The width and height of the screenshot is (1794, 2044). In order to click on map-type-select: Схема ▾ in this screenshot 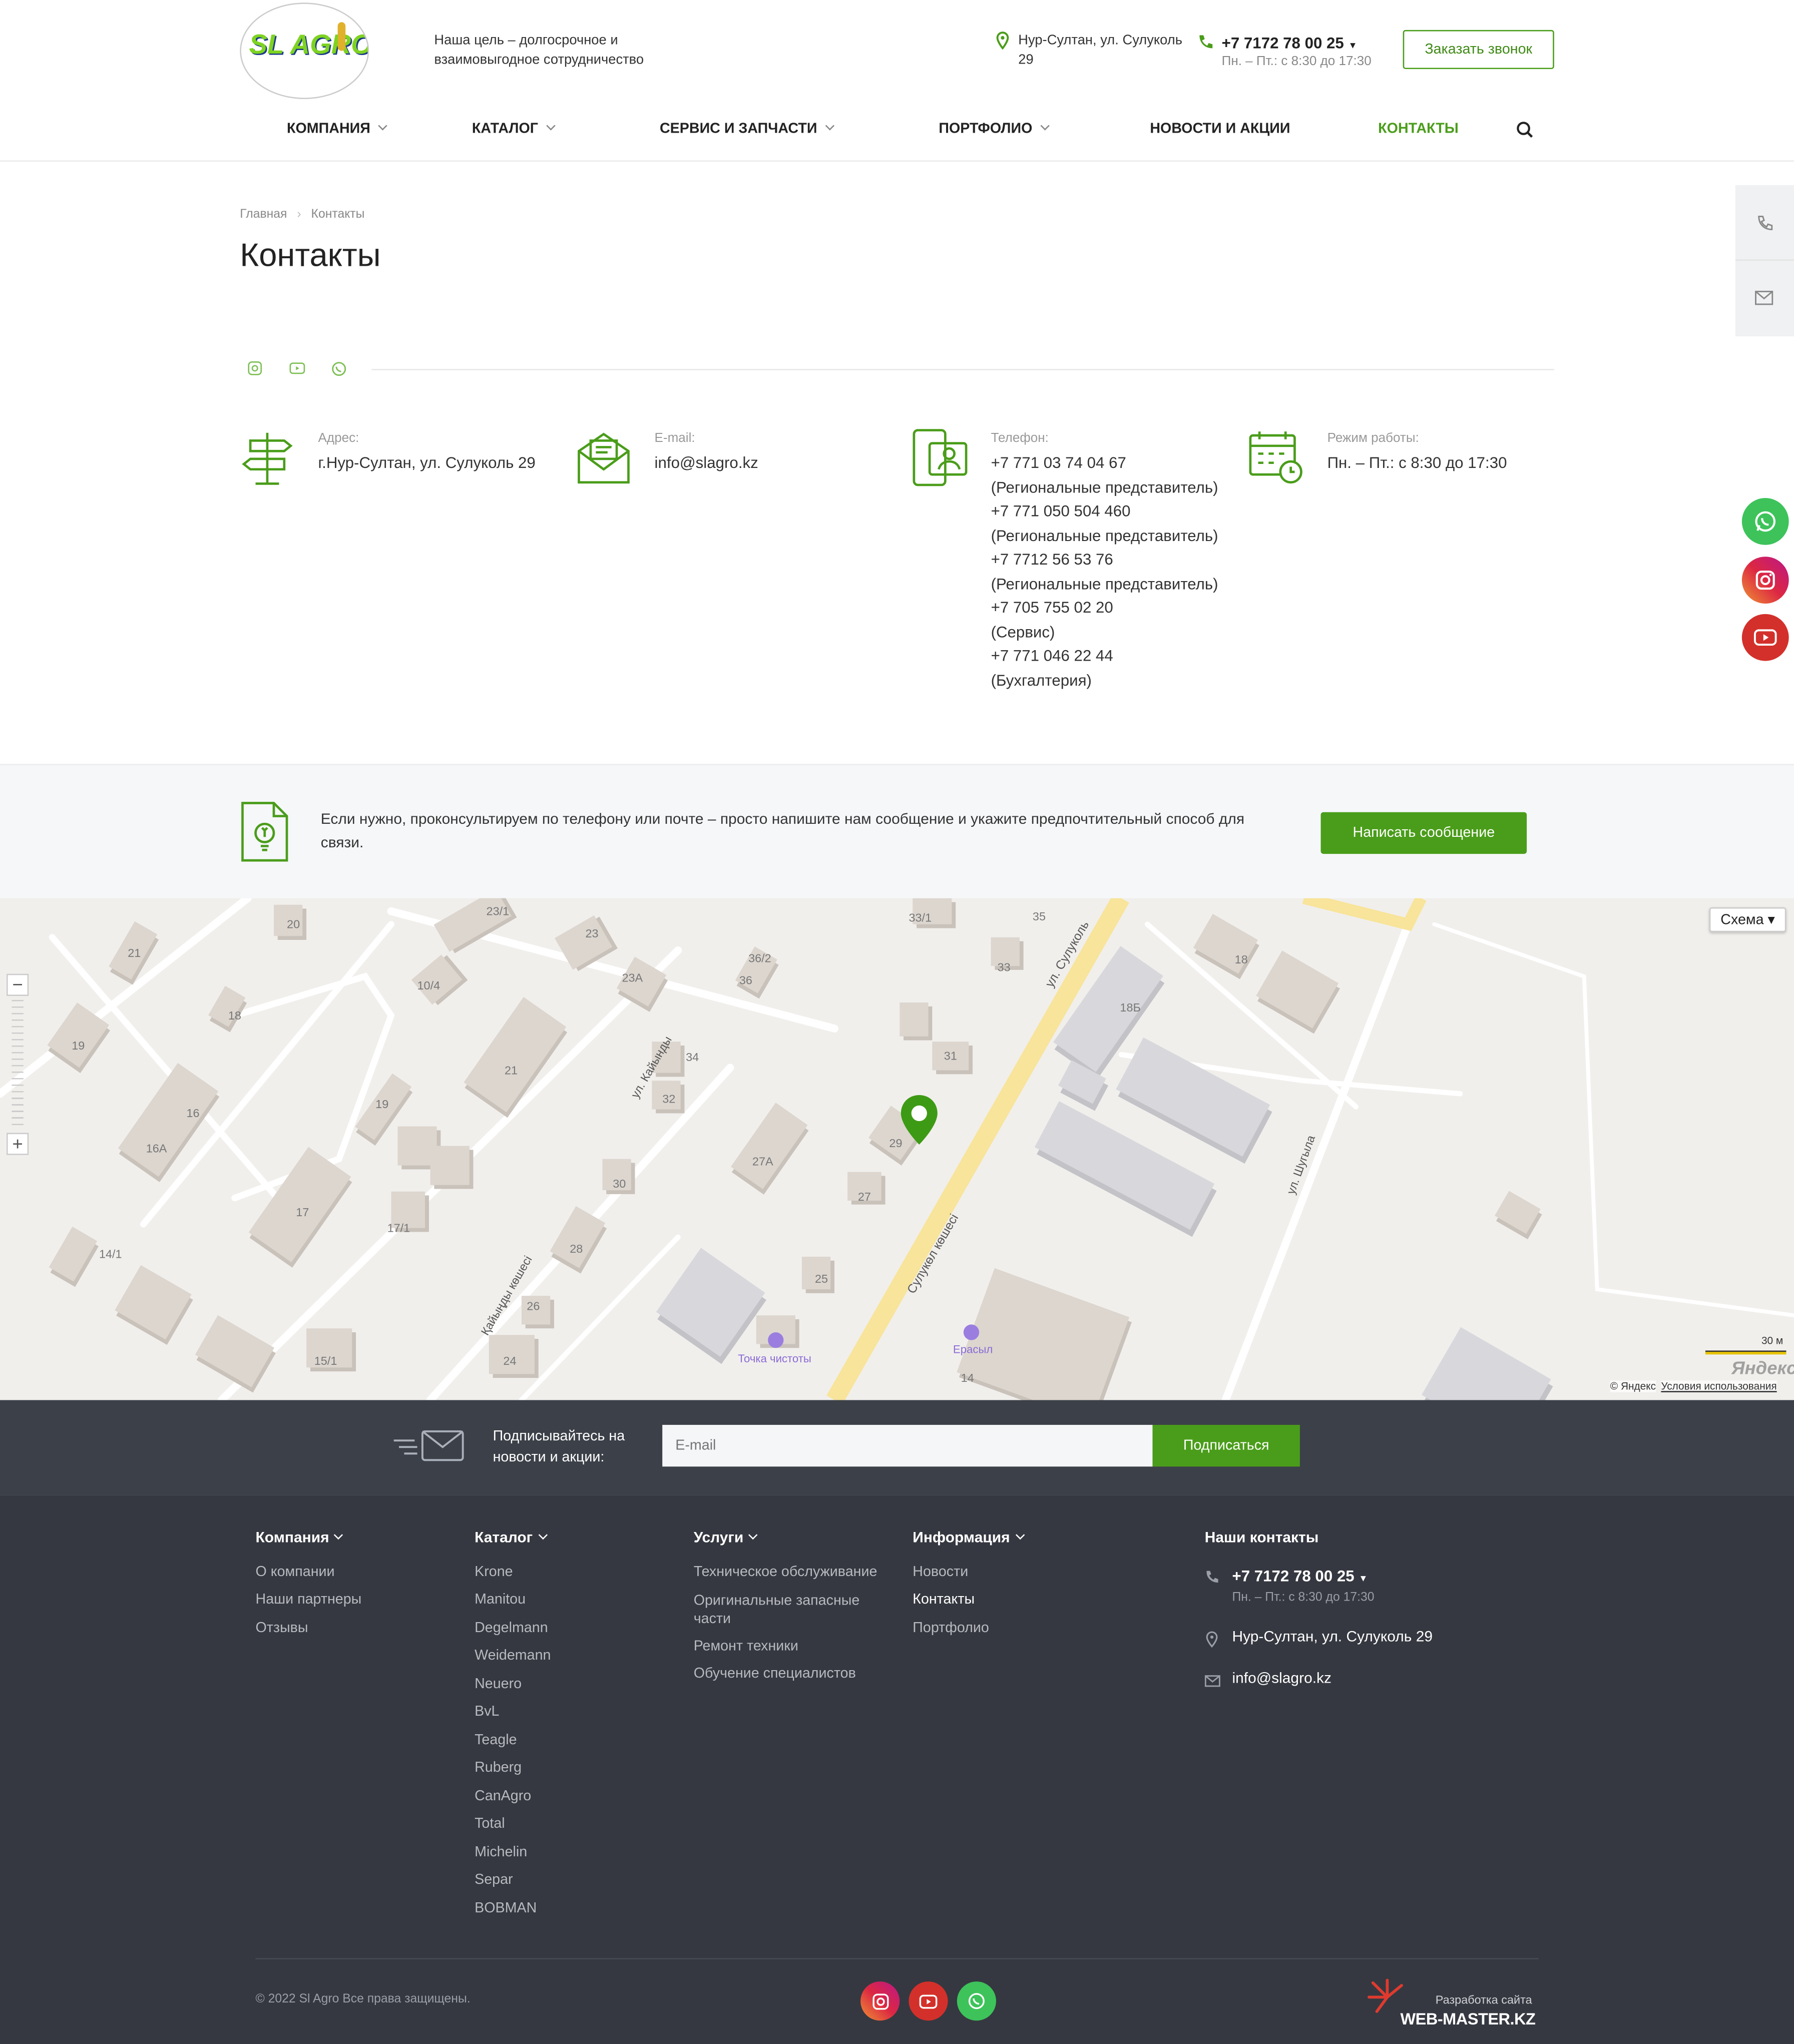, I will do `click(1747, 919)`.